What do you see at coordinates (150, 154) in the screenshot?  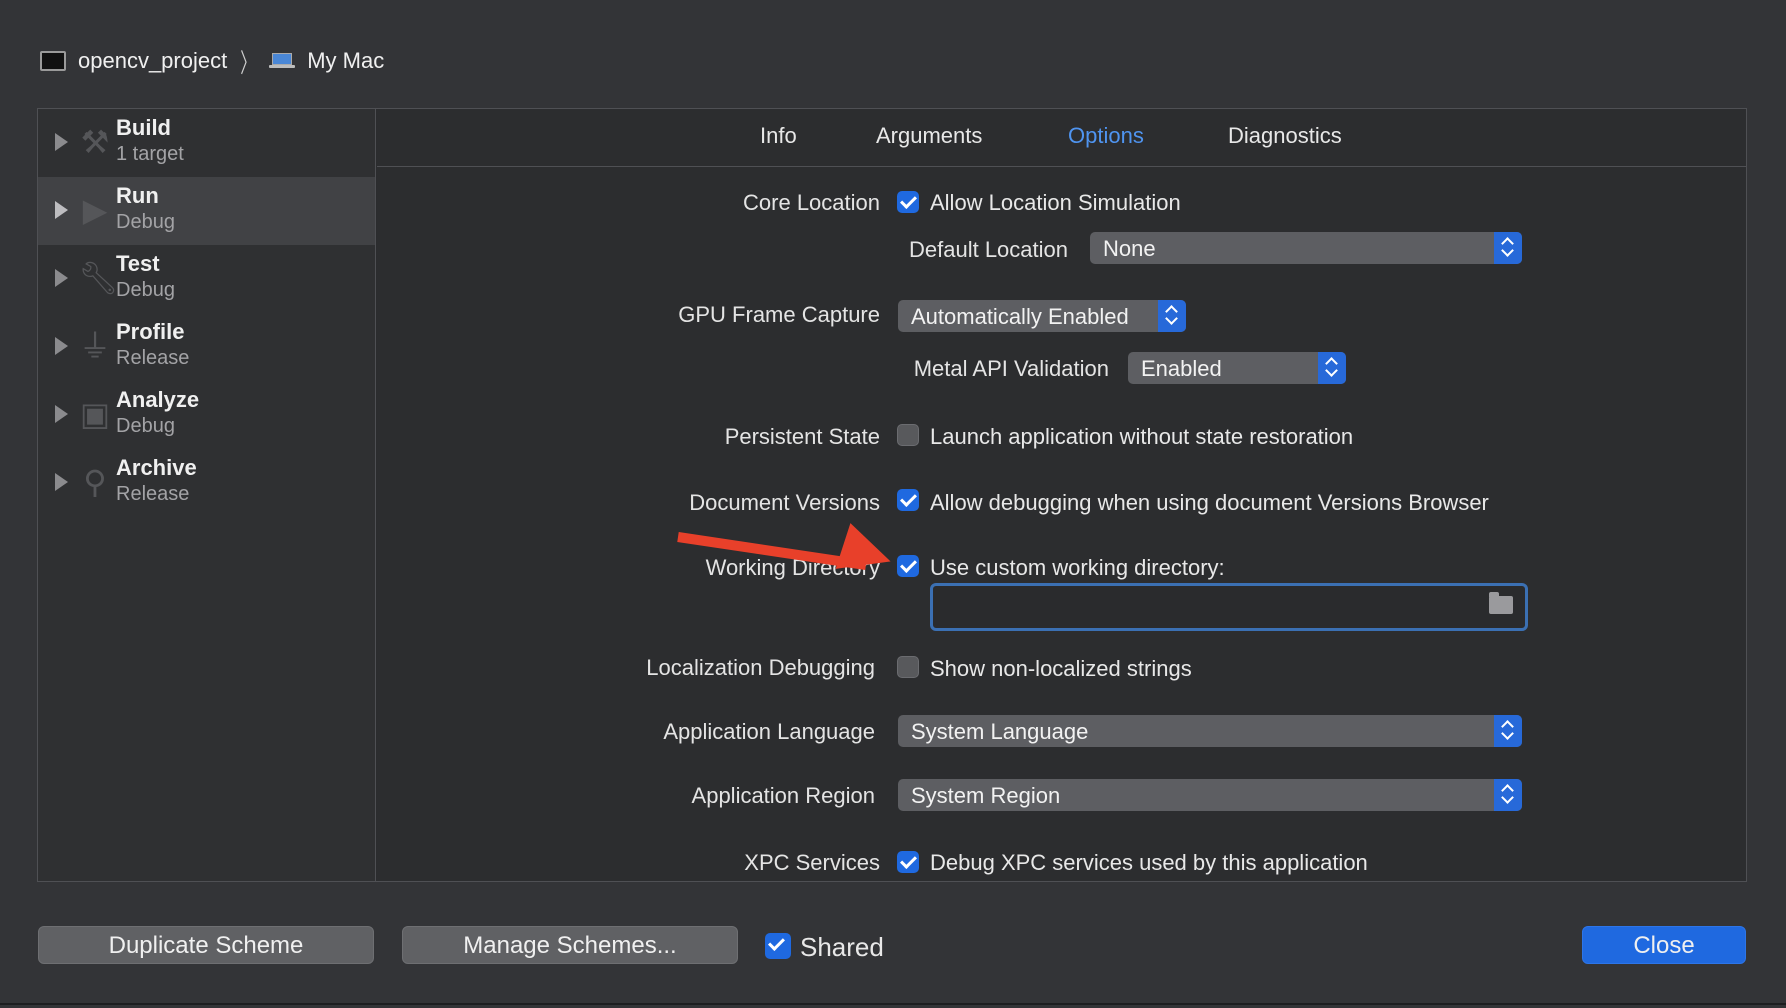 I see `sidebar-item-subtitle: 1 target` at bounding box center [150, 154].